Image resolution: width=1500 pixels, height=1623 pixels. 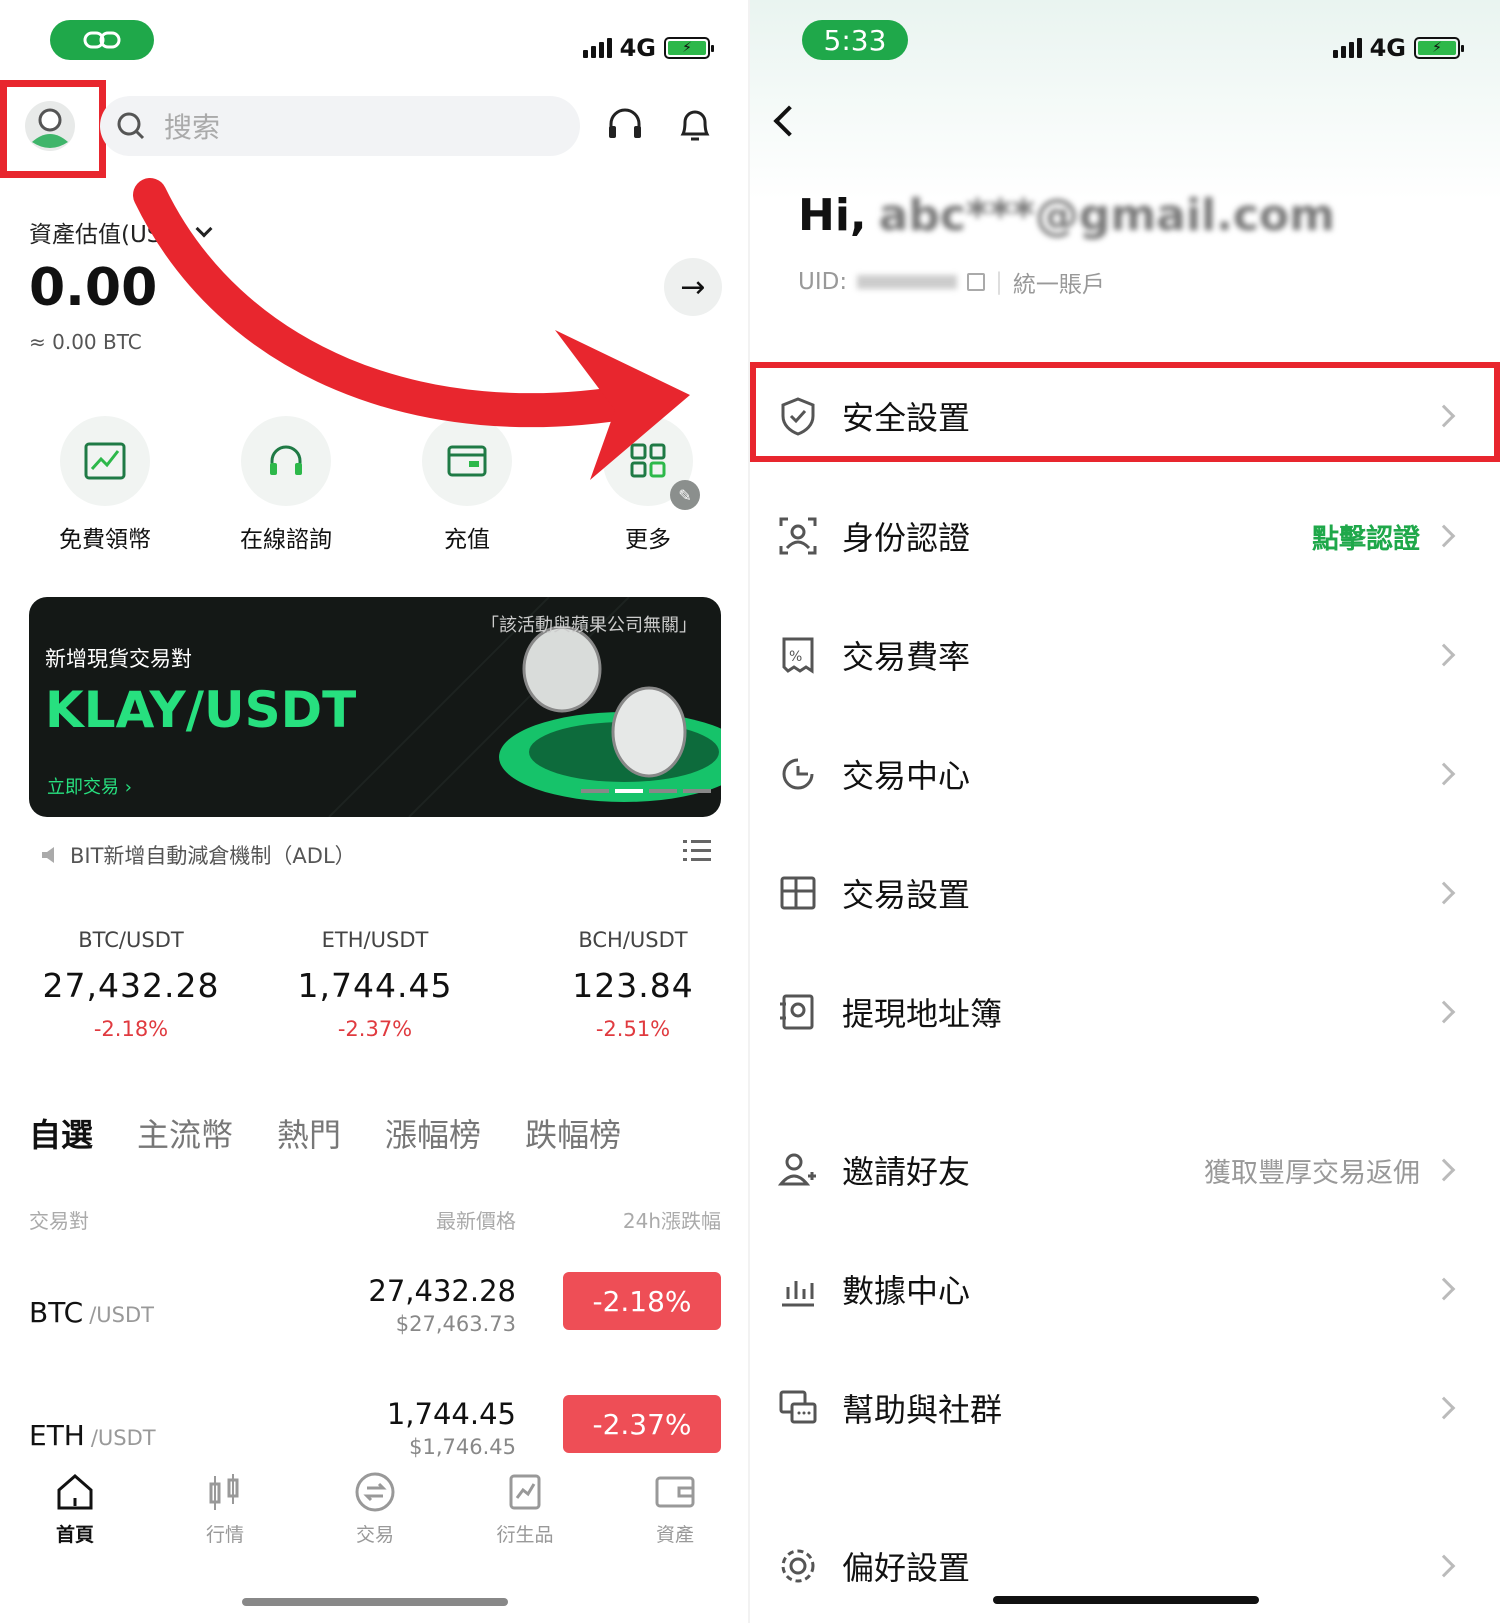 I want to click on row-price: 27,432.28 $27,463.73, so click(x=442, y=1305).